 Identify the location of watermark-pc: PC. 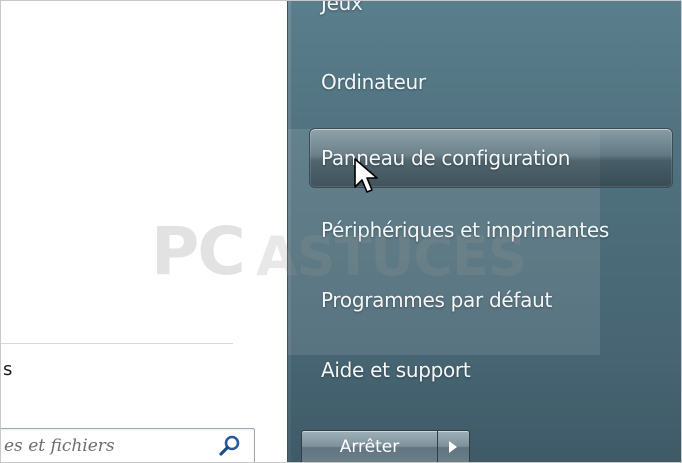
(198, 251).